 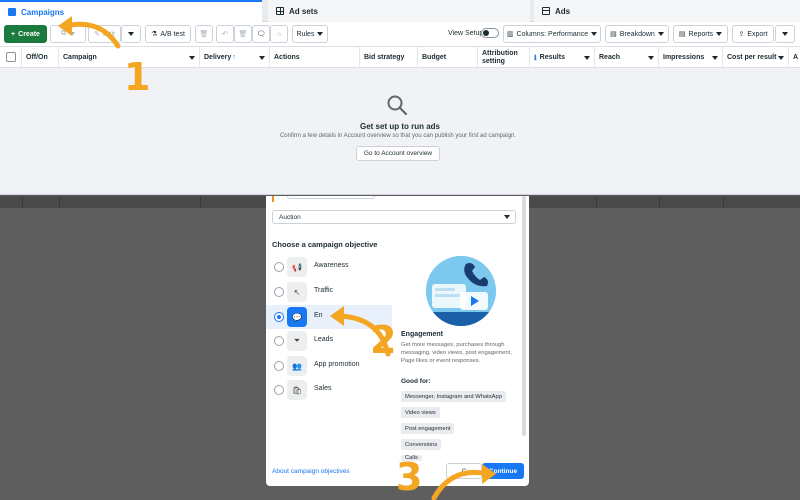 I want to click on tab-campaigns: Campaigns, so click(x=131, y=11).